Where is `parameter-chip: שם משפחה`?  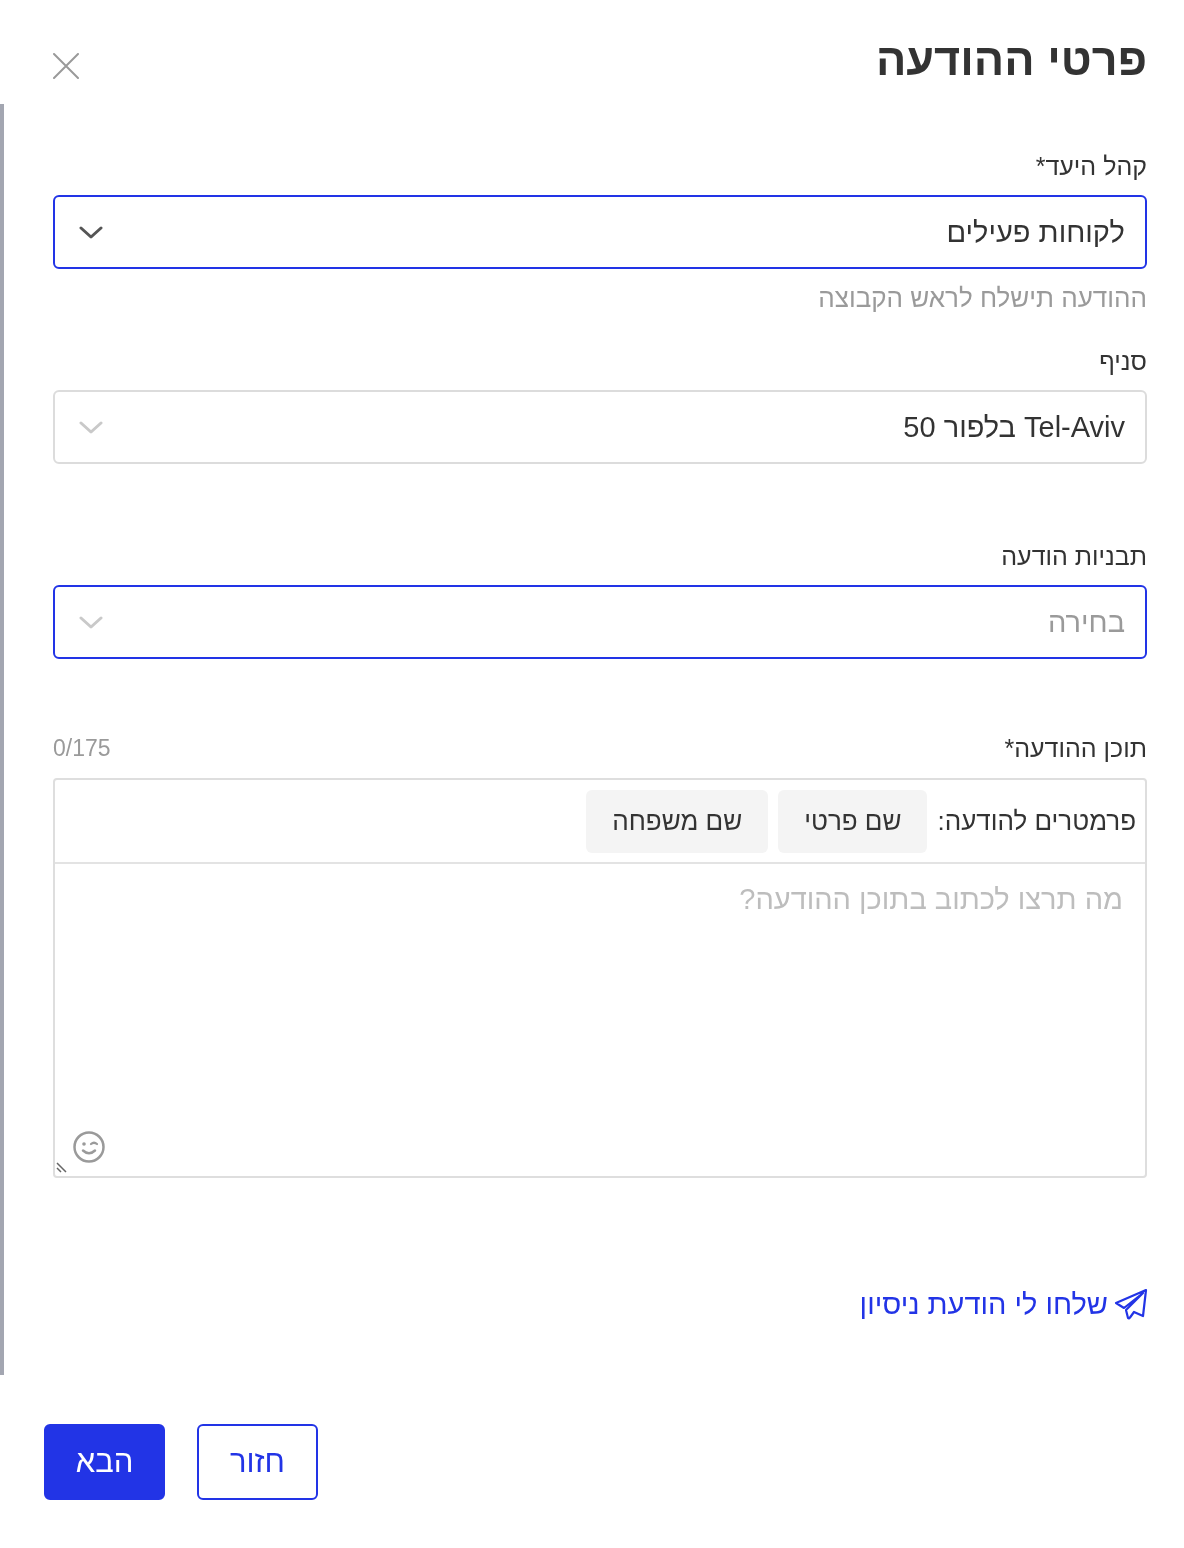
parameter-chip: שם משפחה is located at coordinates (677, 821).